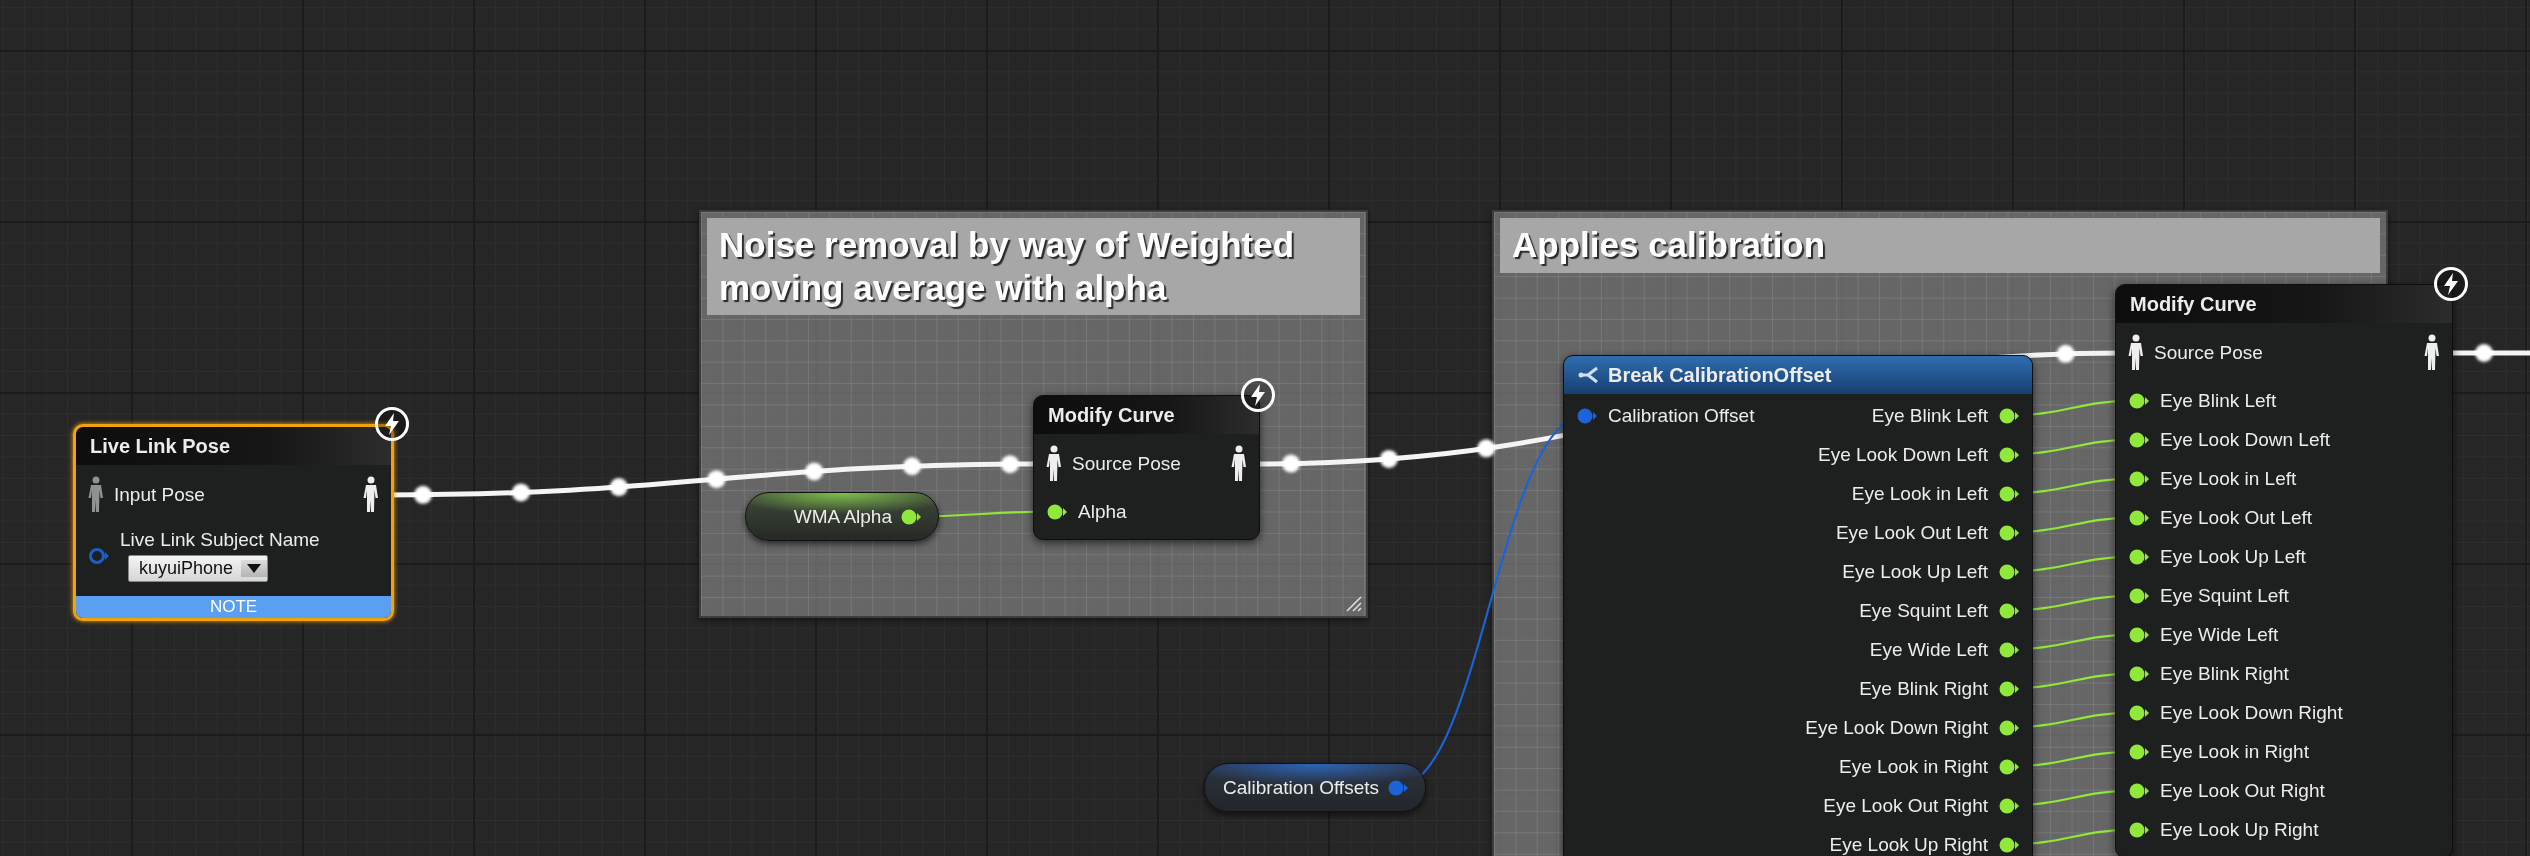 The height and width of the screenshot is (856, 2530). What do you see at coordinates (1301, 787) in the screenshot?
I see `variable-name: Calibration Offsets` at bounding box center [1301, 787].